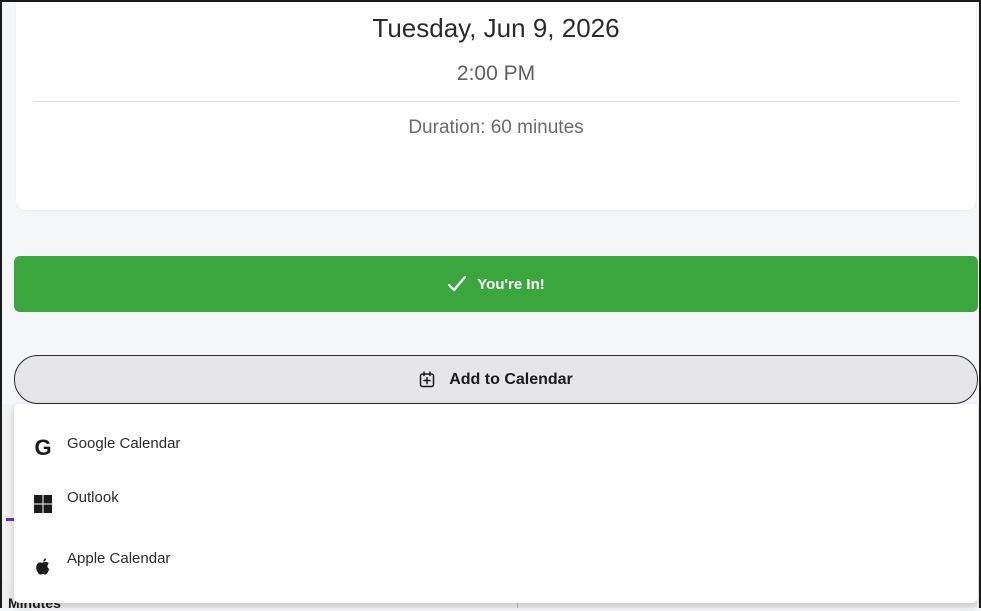 The width and height of the screenshot is (981, 611). What do you see at coordinates (43, 447) in the screenshot?
I see `google-icon: G` at bounding box center [43, 447].